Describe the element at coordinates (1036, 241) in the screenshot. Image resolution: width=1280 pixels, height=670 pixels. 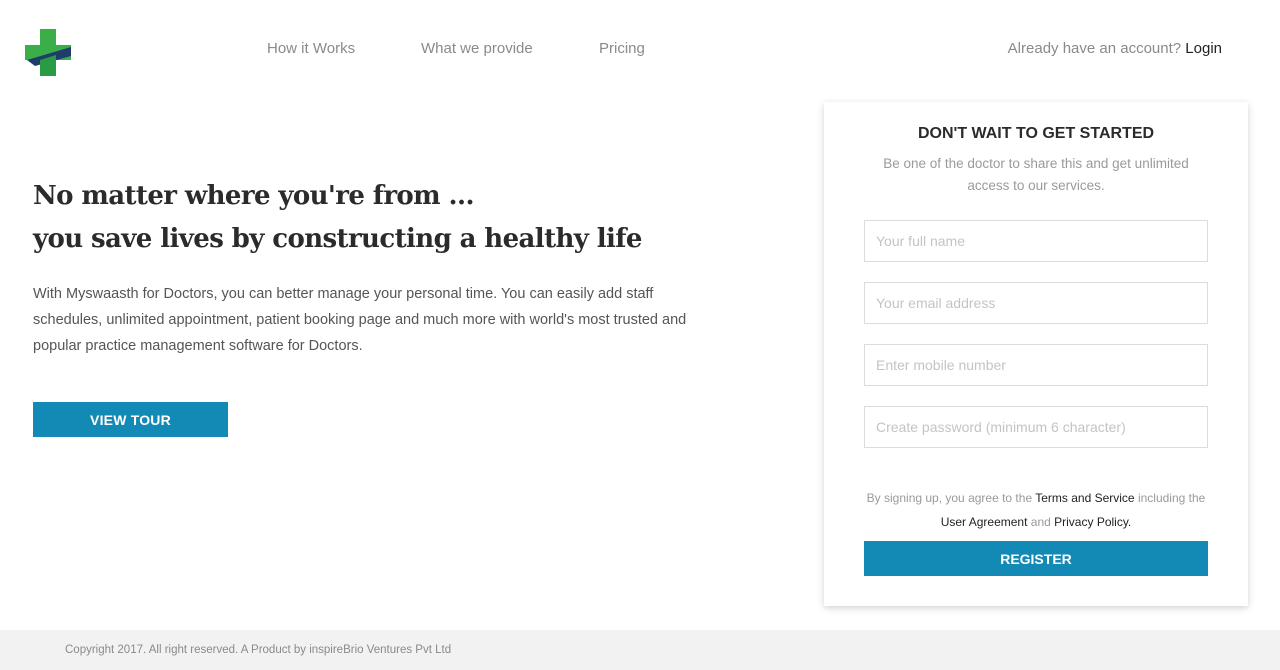
I see `full-name-input` at that location.